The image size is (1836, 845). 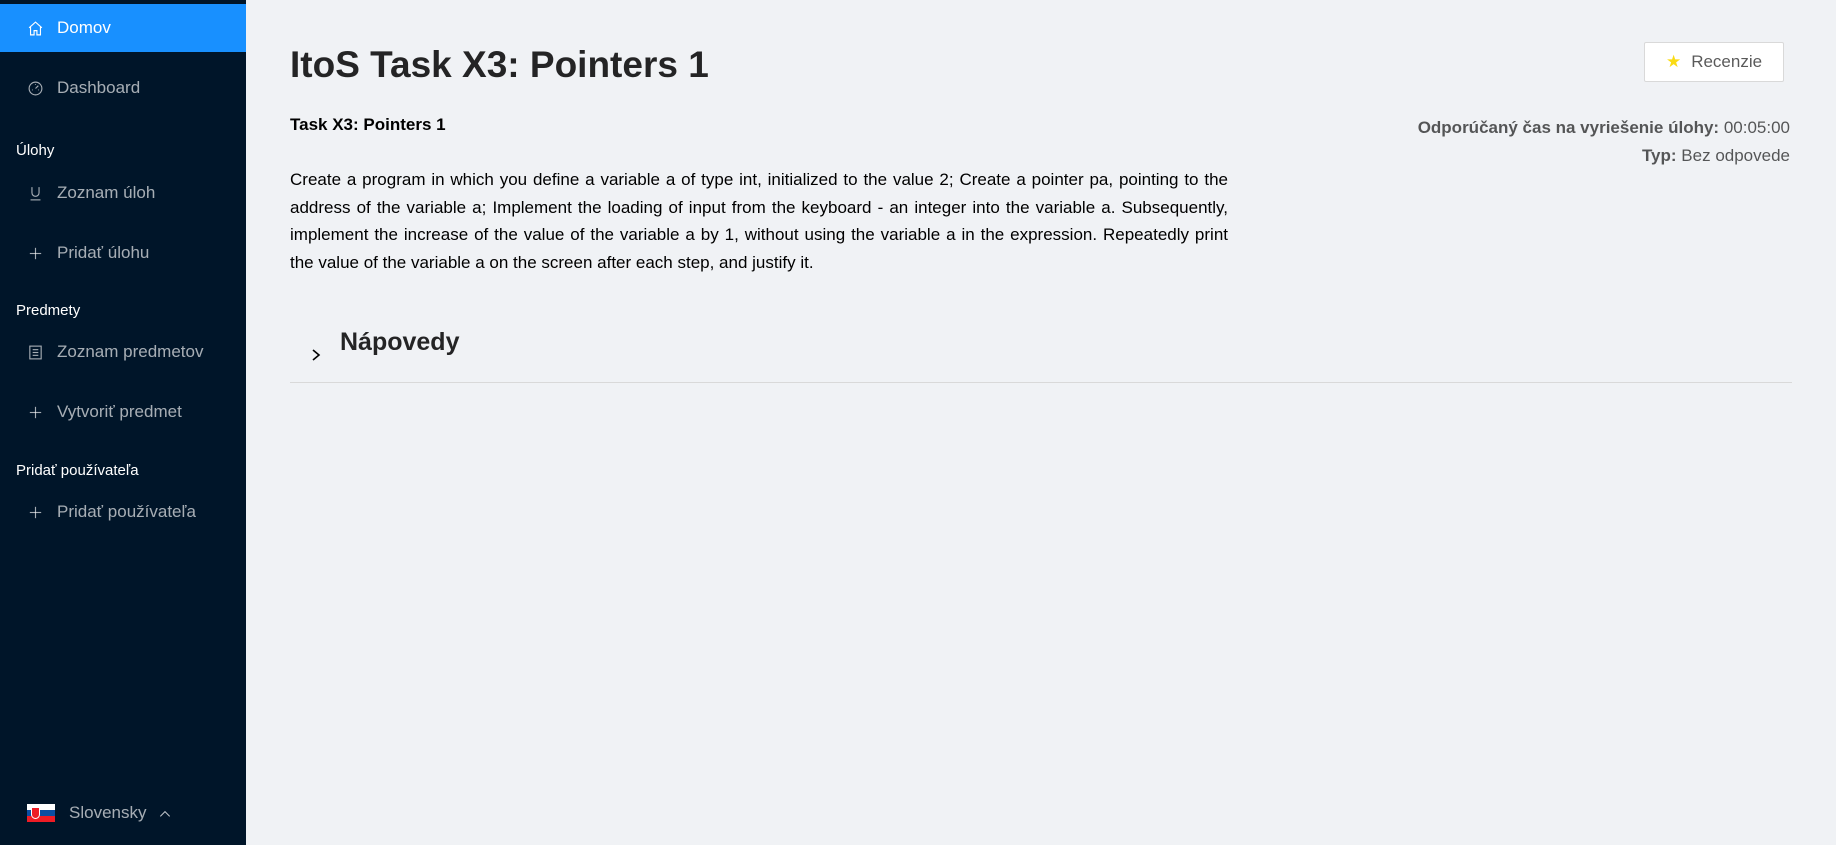 What do you see at coordinates (35, 150) in the screenshot?
I see `sidebar-group-tasks: Úlohy` at bounding box center [35, 150].